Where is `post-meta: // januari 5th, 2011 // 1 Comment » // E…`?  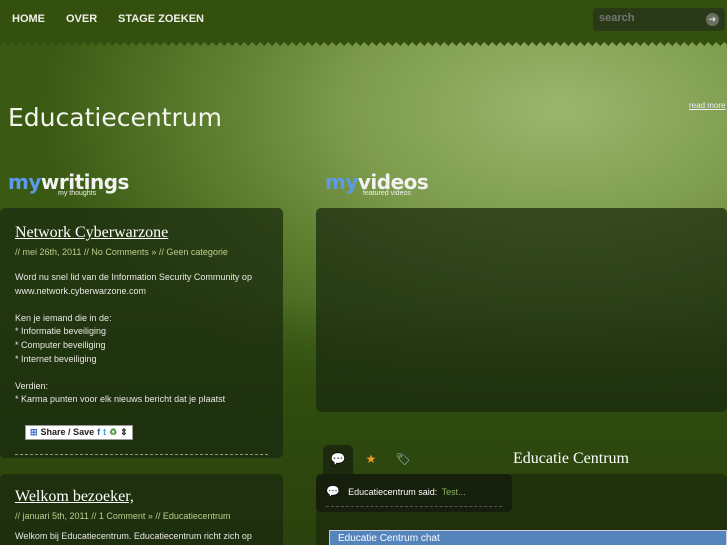
post-meta: // januari 5th, 2011 // 1 Comment » // E… is located at coordinates (123, 516).